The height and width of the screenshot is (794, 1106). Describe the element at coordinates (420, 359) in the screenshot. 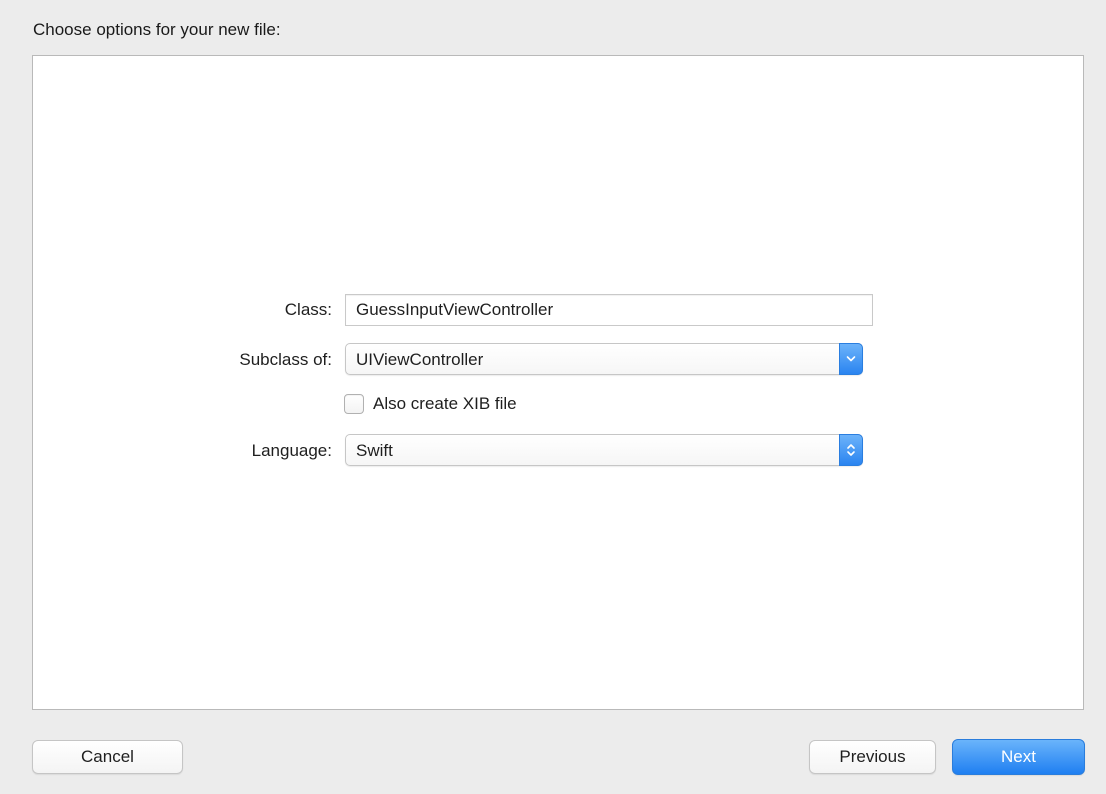

I see `subclass-value: UIViewController` at that location.